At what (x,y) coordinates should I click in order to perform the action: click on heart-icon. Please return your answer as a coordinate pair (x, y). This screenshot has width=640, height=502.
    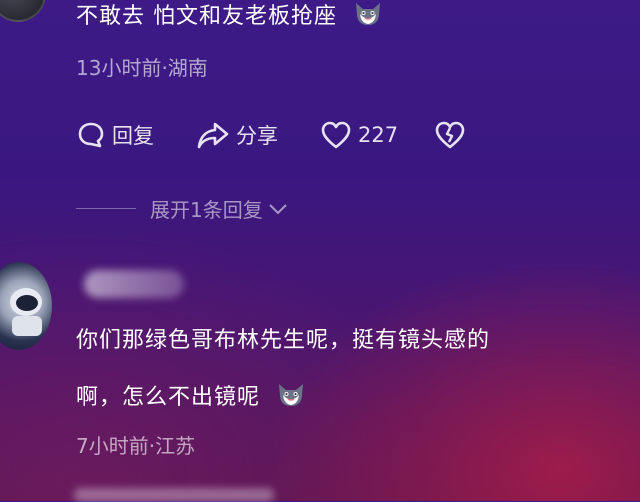
    Looking at the image, I should click on (336, 135).